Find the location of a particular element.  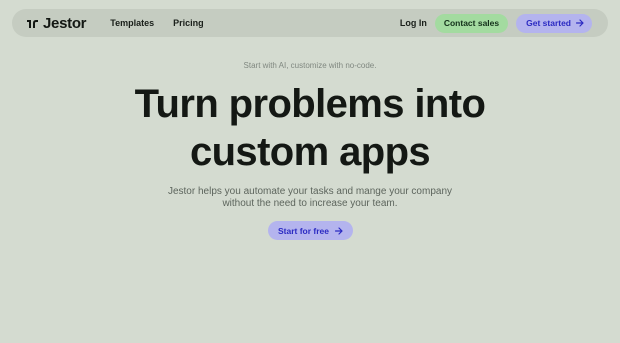

contact-sales-label: Contact sales is located at coordinates (471, 23).